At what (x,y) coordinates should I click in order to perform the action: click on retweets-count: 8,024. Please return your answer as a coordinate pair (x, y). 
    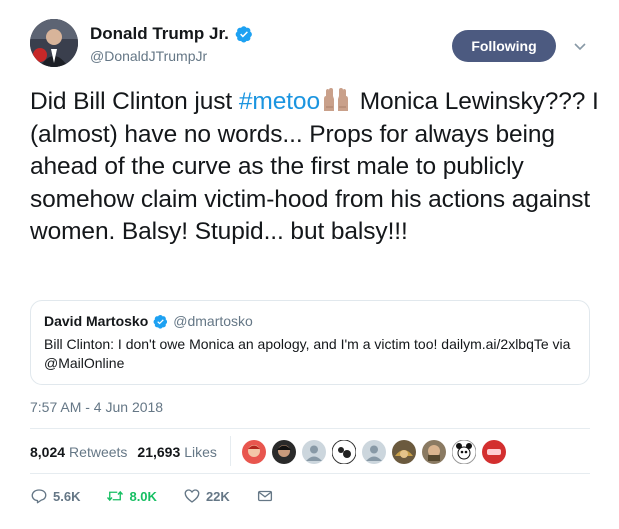
    Looking at the image, I should click on (48, 452).